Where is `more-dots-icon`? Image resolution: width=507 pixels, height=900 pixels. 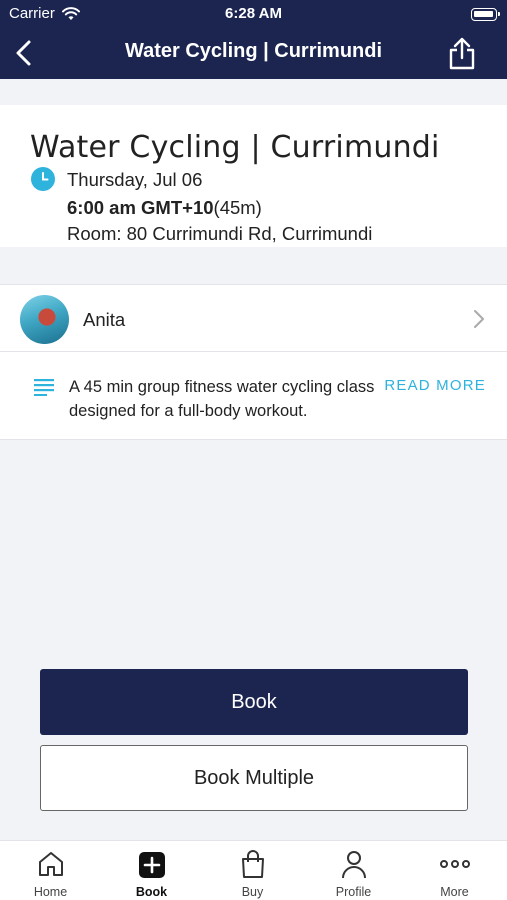 more-dots-icon is located at coordinates (455, 864).